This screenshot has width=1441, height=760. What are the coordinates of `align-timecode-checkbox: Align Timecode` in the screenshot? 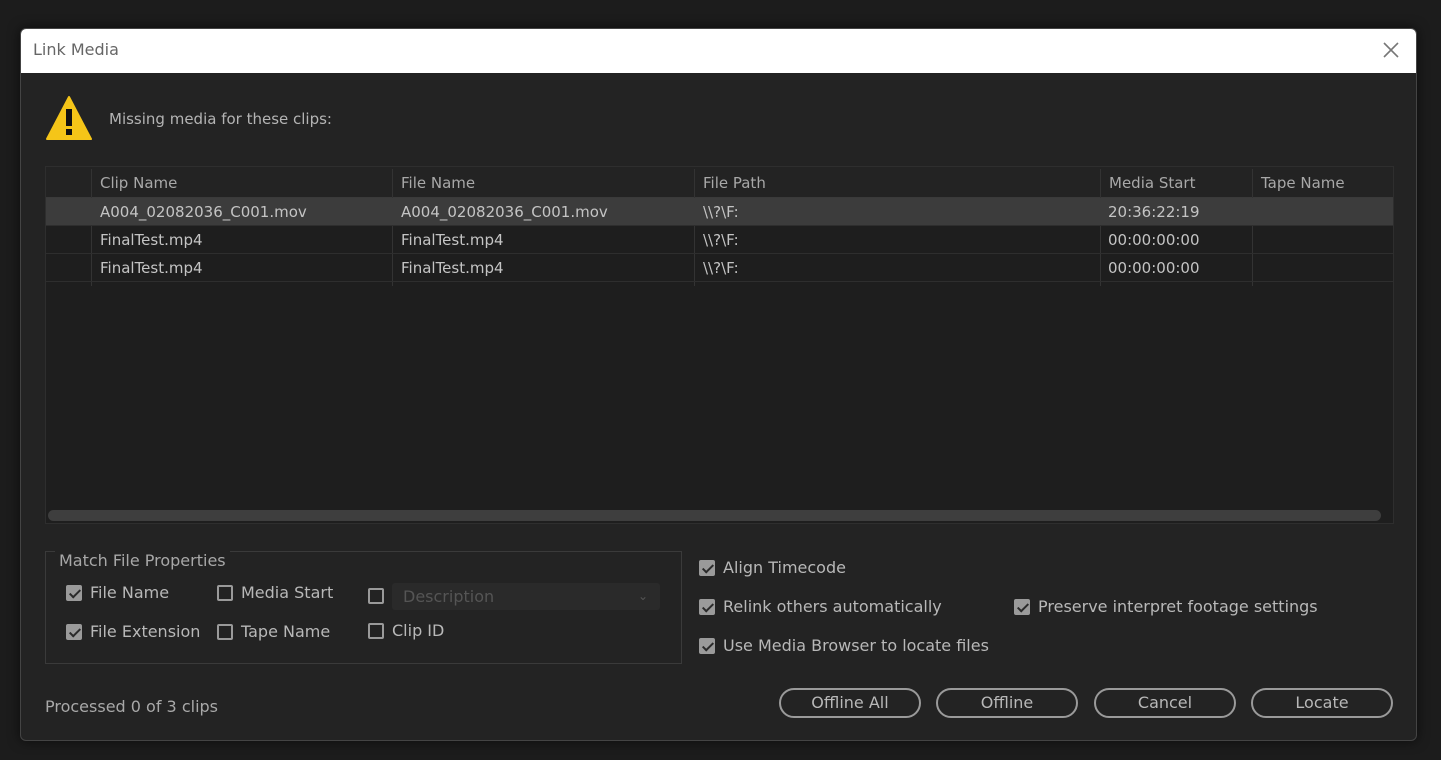 It's located at (772, 567).